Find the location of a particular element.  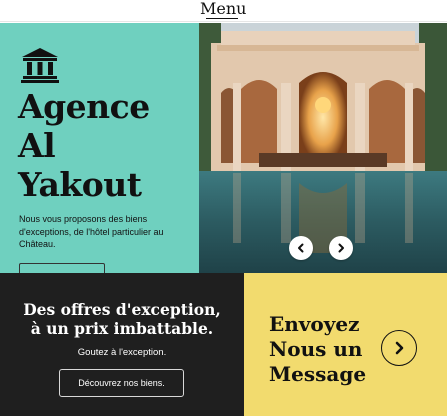

carousel-prev-button is located at coordinates (301, 248).